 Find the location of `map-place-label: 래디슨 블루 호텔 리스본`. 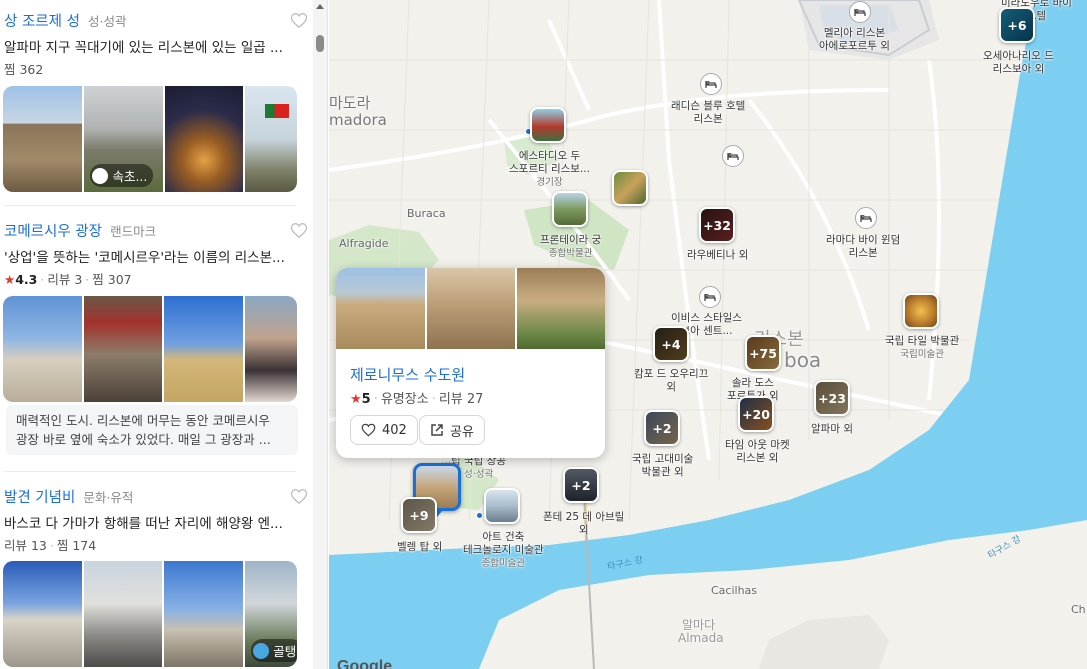

map-place-label: 래디슨 블루 호텔 리스본 is located at coordinates (708, 113).